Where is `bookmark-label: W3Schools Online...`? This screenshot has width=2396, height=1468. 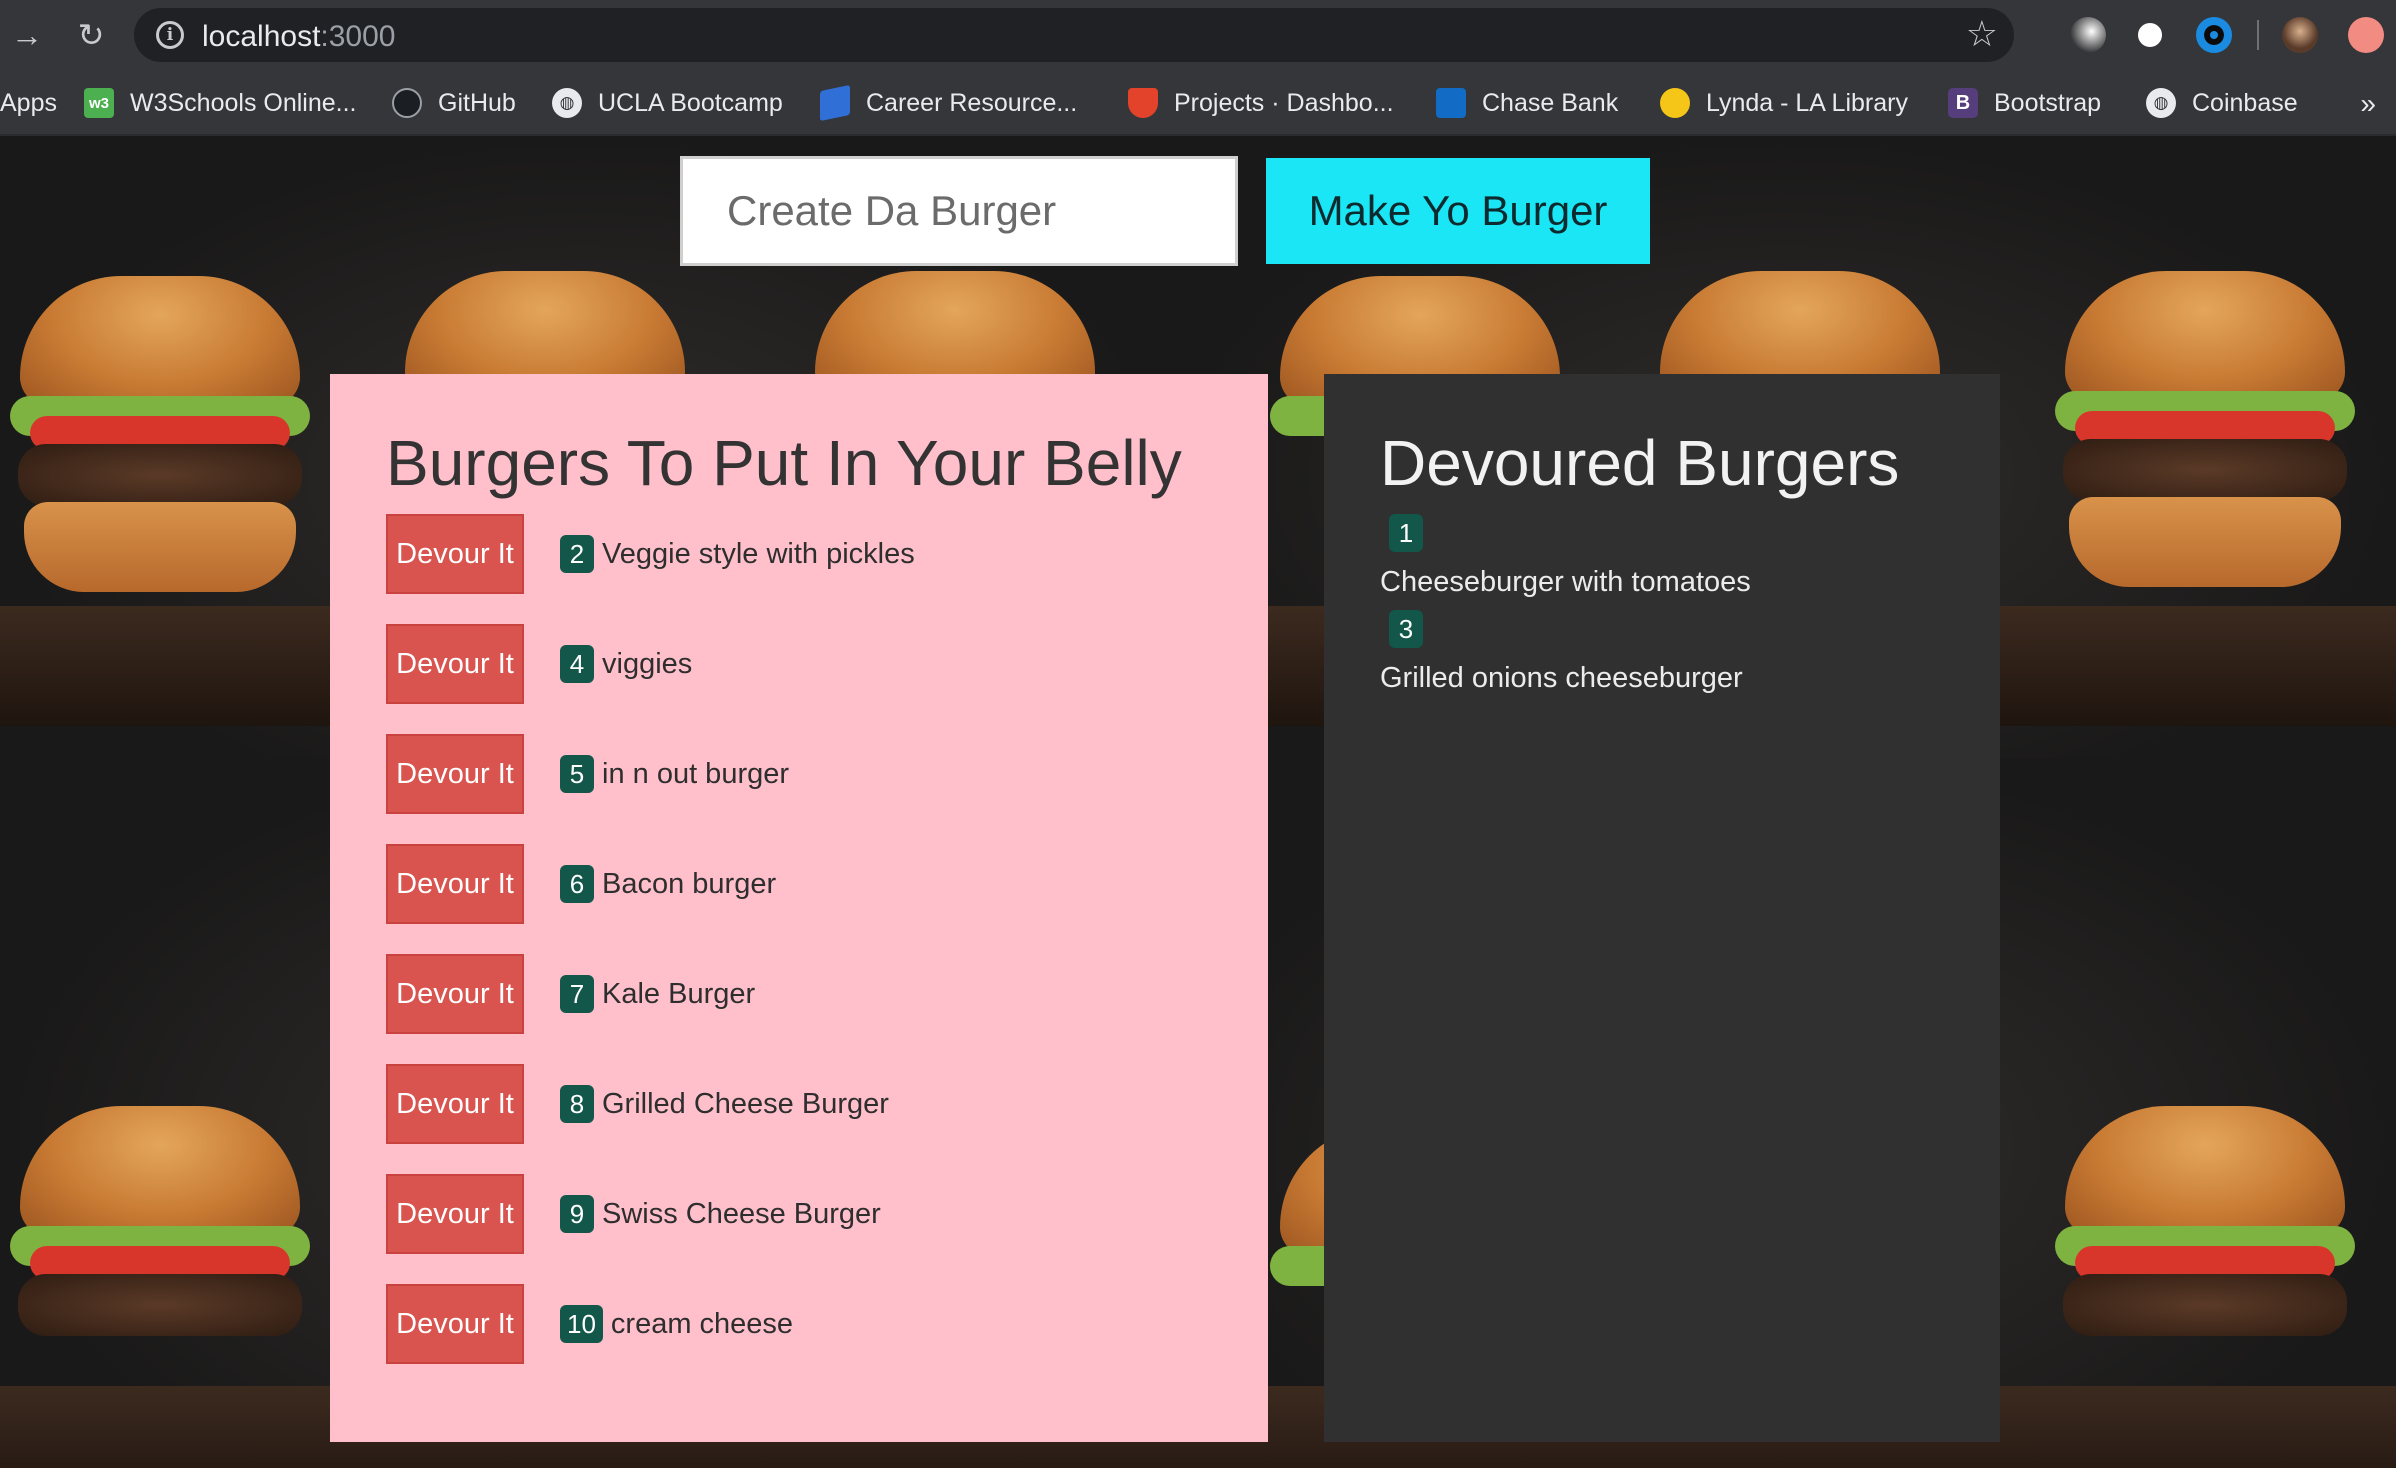
bookmark-label: W3Schools Online... is located at coordinates (243, 102).